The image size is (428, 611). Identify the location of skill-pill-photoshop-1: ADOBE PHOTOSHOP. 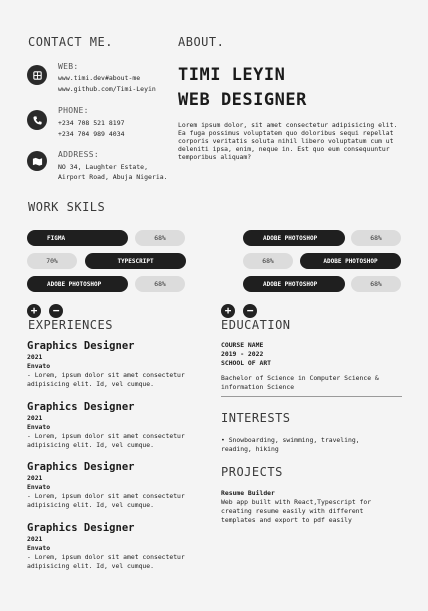
(77, 284).